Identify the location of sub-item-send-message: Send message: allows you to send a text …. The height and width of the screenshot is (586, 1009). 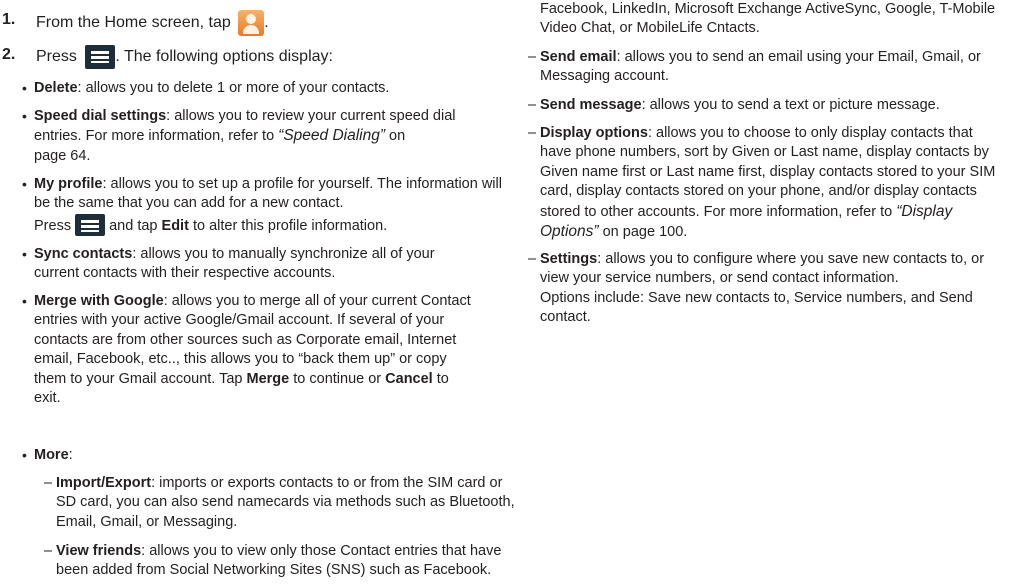
(760, 106).